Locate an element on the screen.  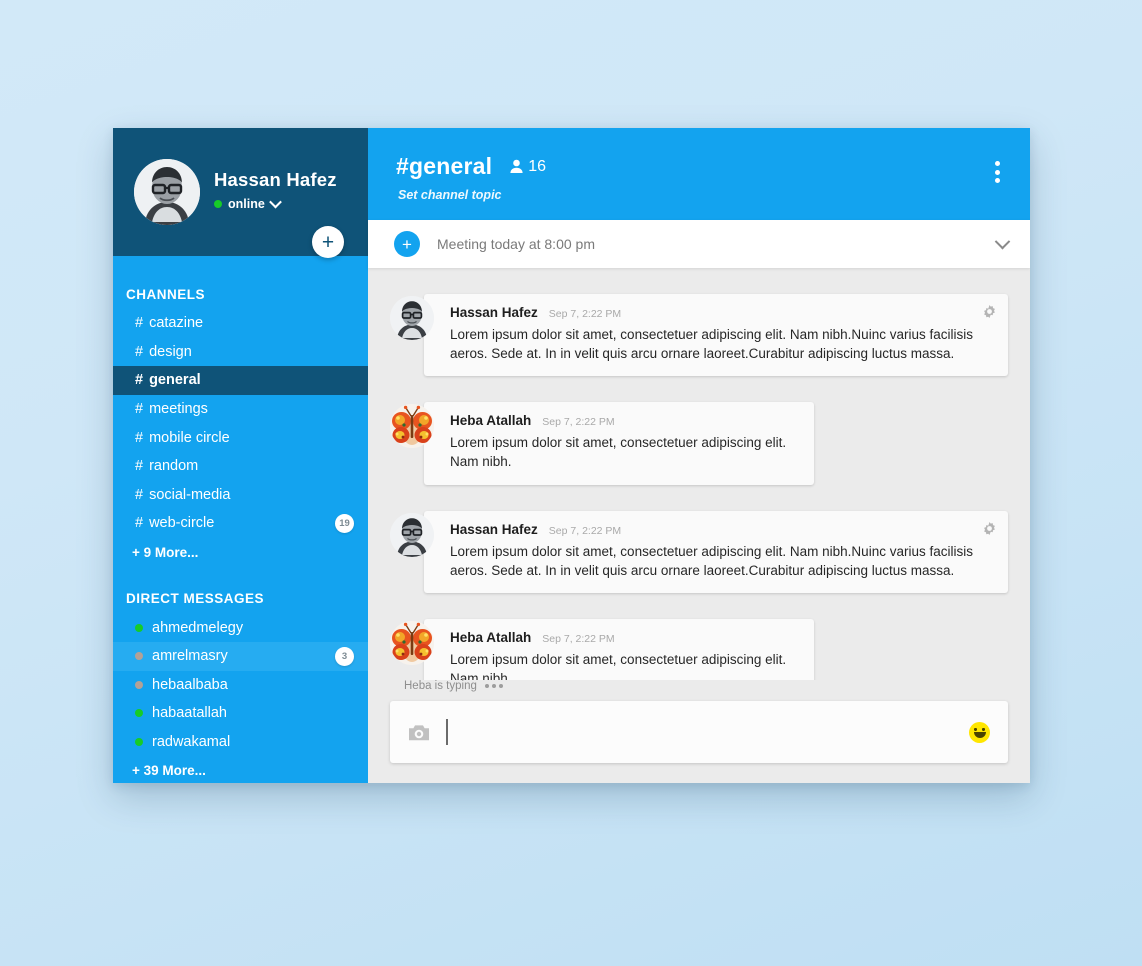
sidebar-item-general: # general is located at coordinates (240, 380).